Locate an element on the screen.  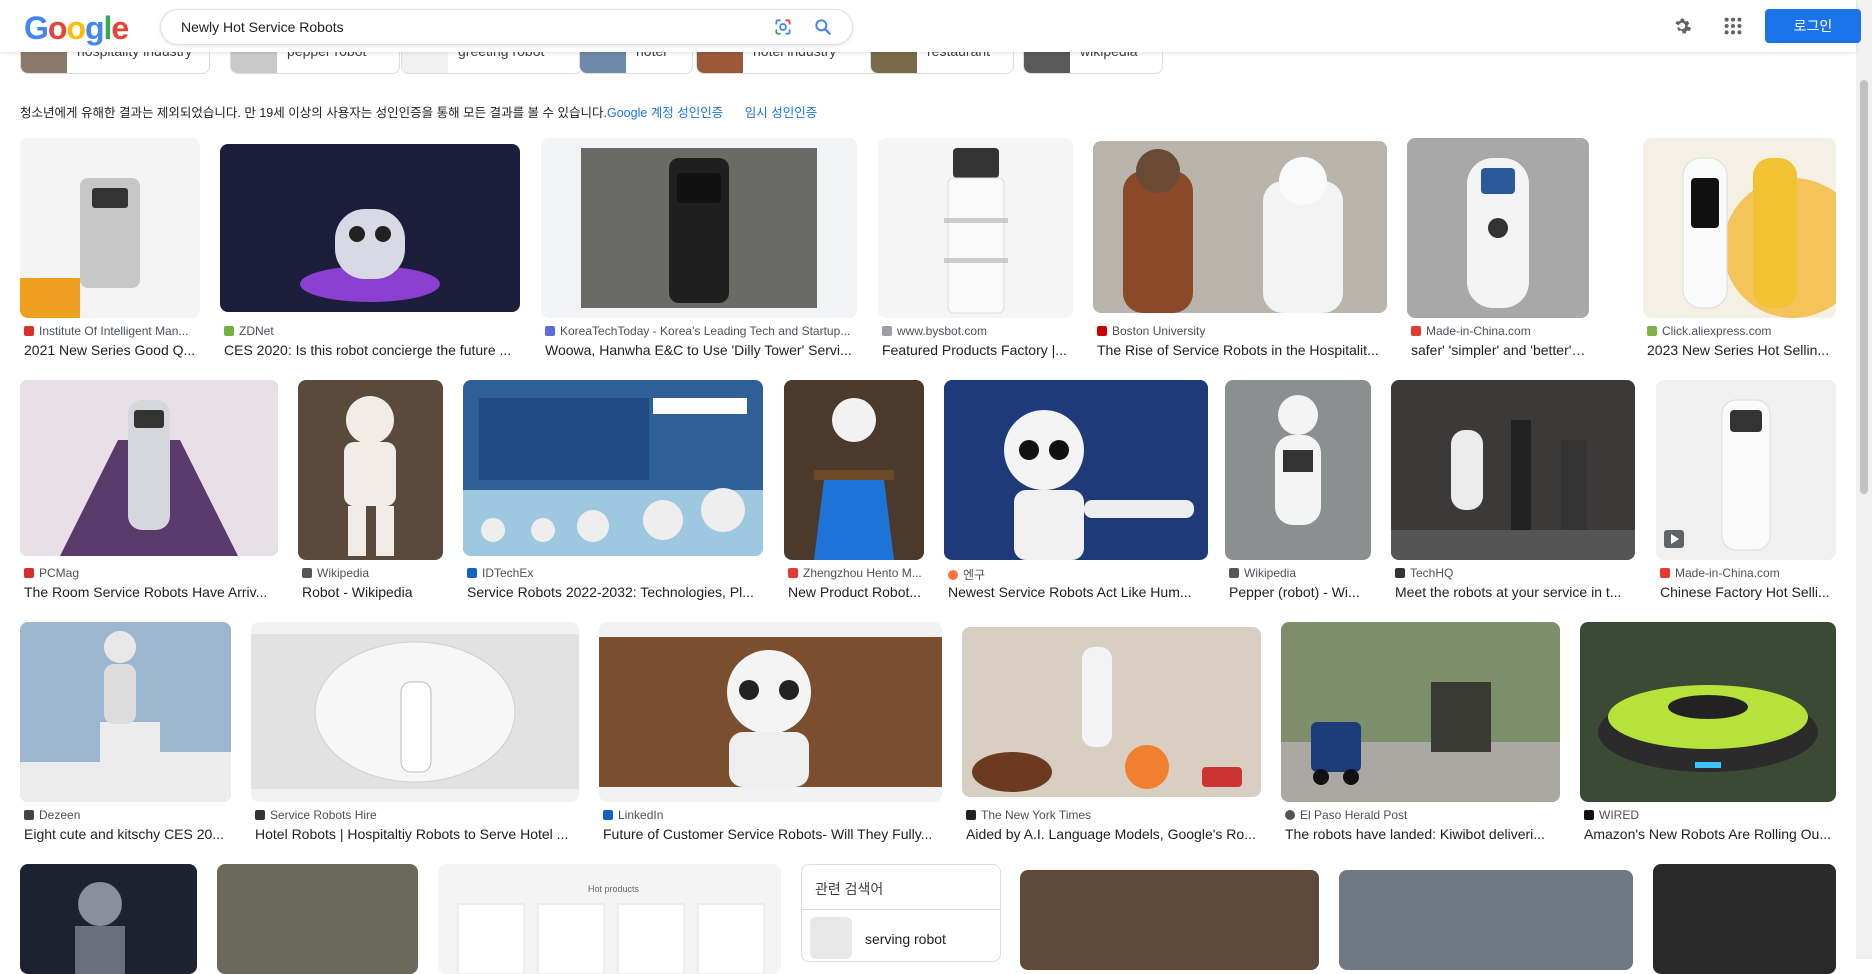
login-button: 로그인 is located at coordinates (1813, 26).